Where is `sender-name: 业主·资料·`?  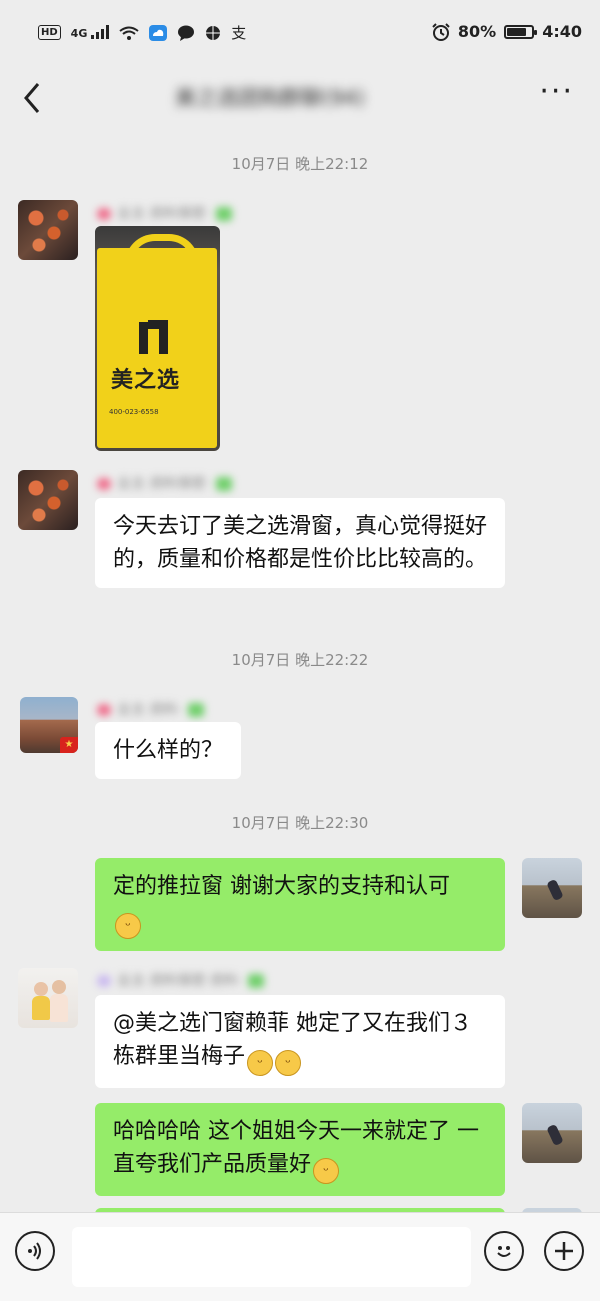 sender-name: 业主·资料· is located at coordinates (150, 709).